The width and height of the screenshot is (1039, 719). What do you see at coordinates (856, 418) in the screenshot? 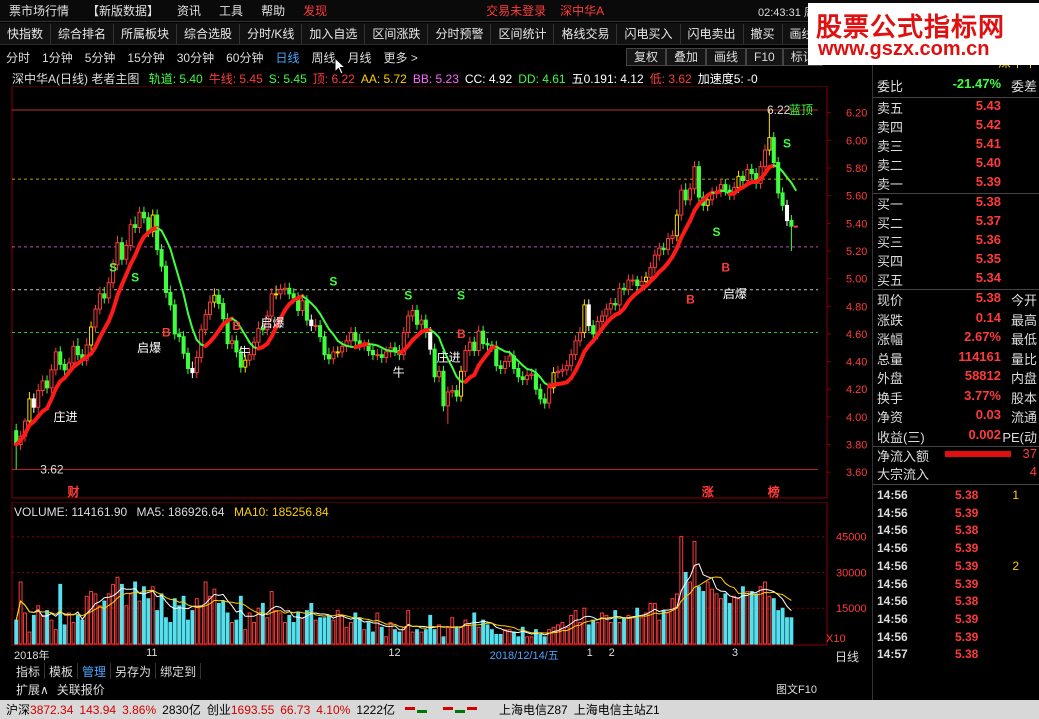
I see `y-tick-label: 4.00` at bounding box center [856, 418].